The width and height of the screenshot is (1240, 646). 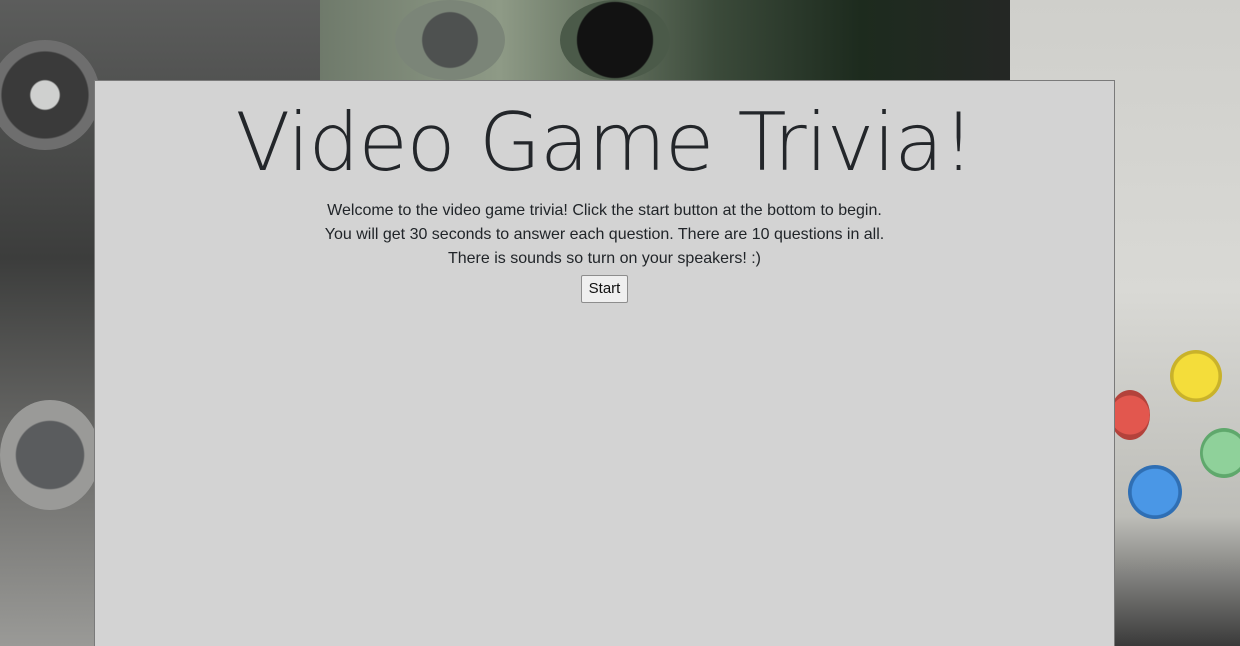 I want to click on background-button-yellow-icon, so click(x=1196, y=376).